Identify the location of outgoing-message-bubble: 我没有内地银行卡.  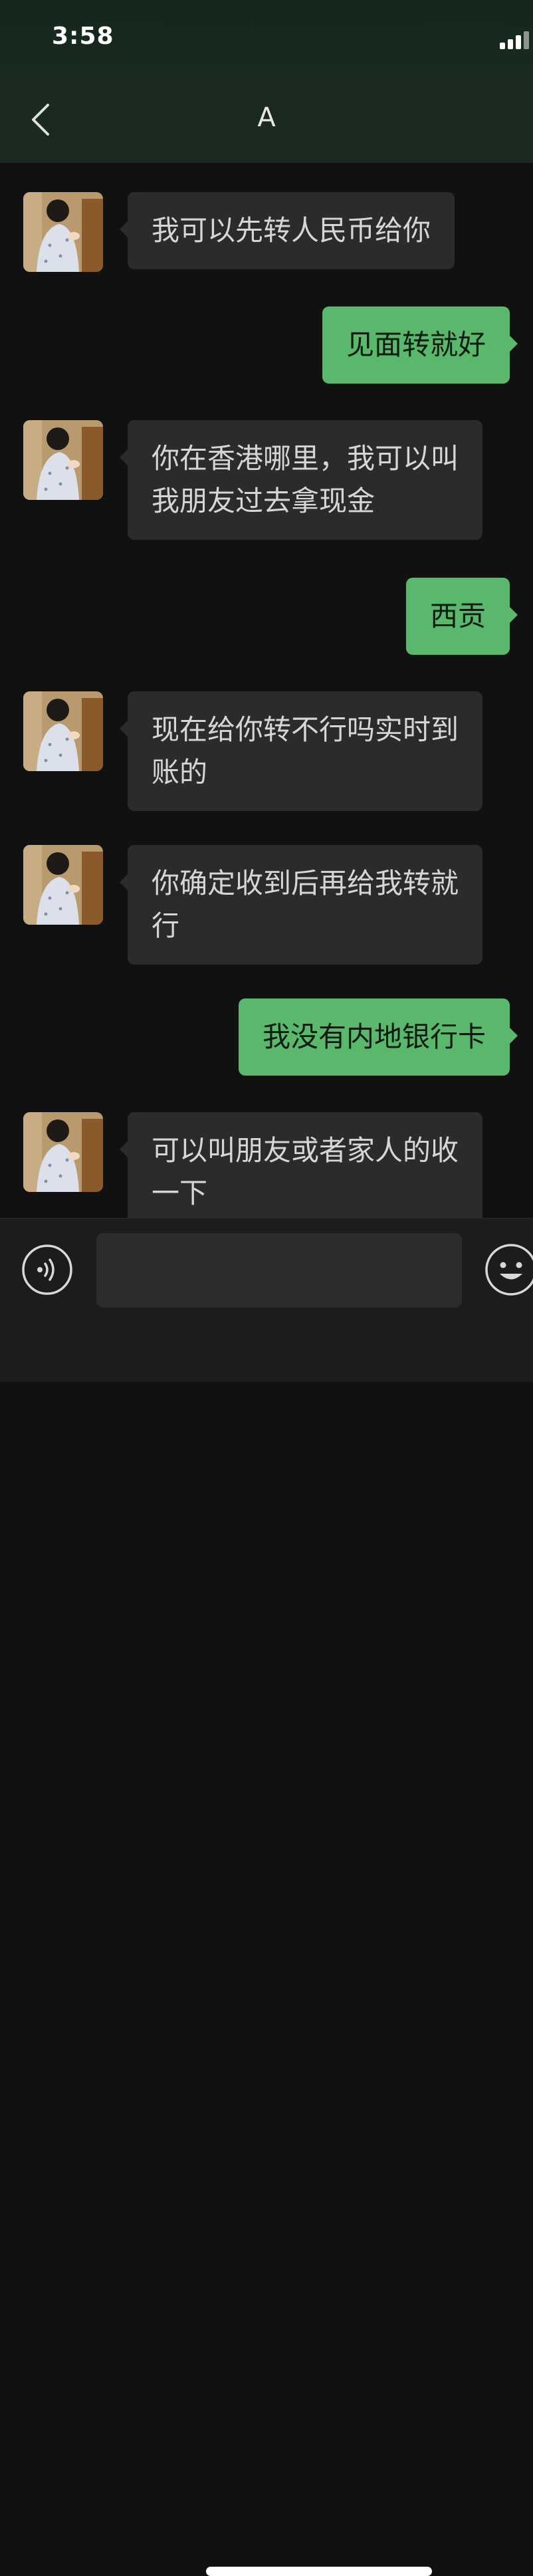
(378, 1037).